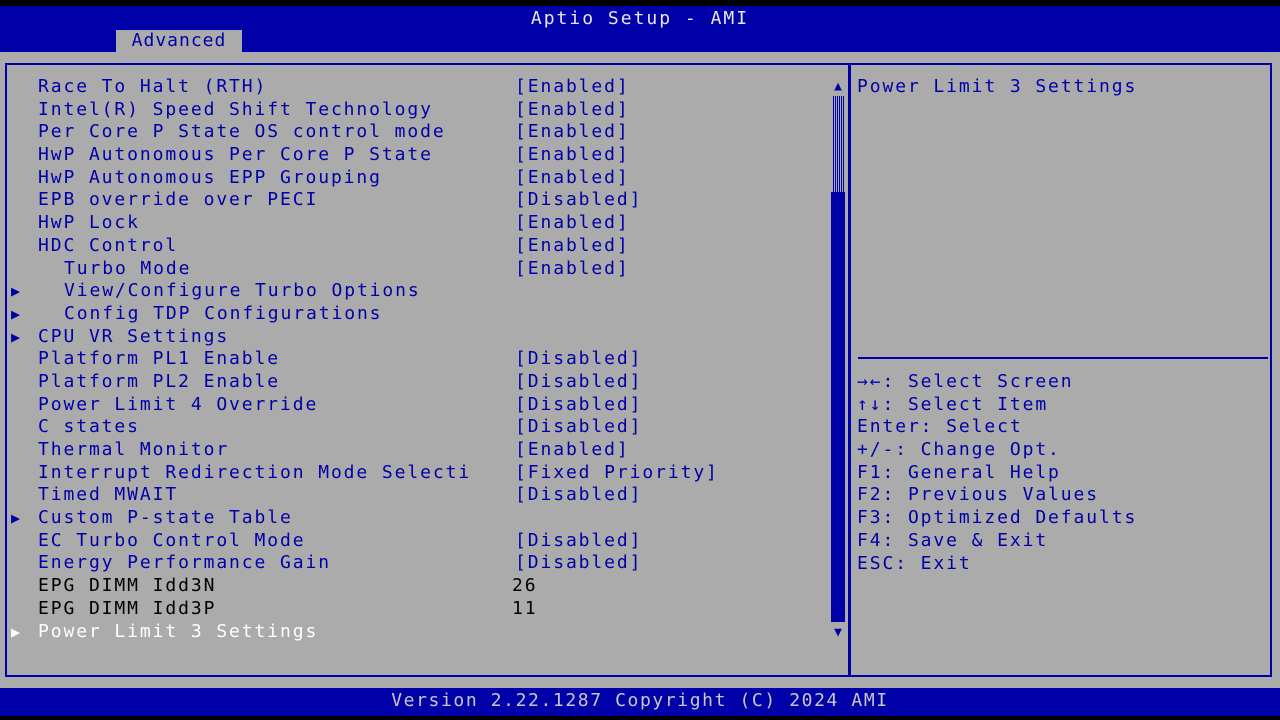  What do you see at coordinates (159, 381) in the screenshot?
I see `setting-label: Platform PL2 Enable` at bounding box center [159, 381].